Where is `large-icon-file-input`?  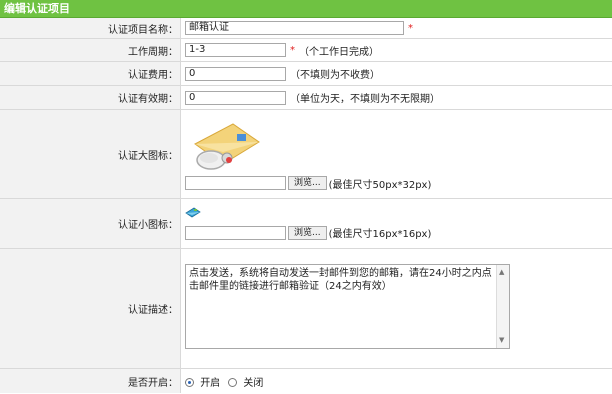
large-icon-file-input is located at coordinates (235, 183).